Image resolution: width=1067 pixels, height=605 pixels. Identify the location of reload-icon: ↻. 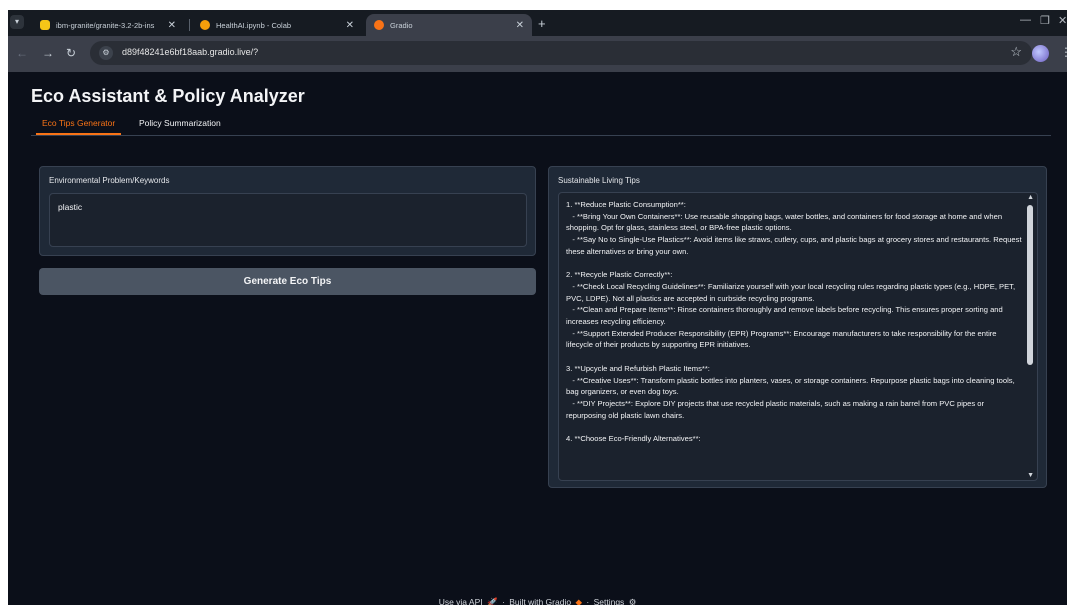
(71, 53).